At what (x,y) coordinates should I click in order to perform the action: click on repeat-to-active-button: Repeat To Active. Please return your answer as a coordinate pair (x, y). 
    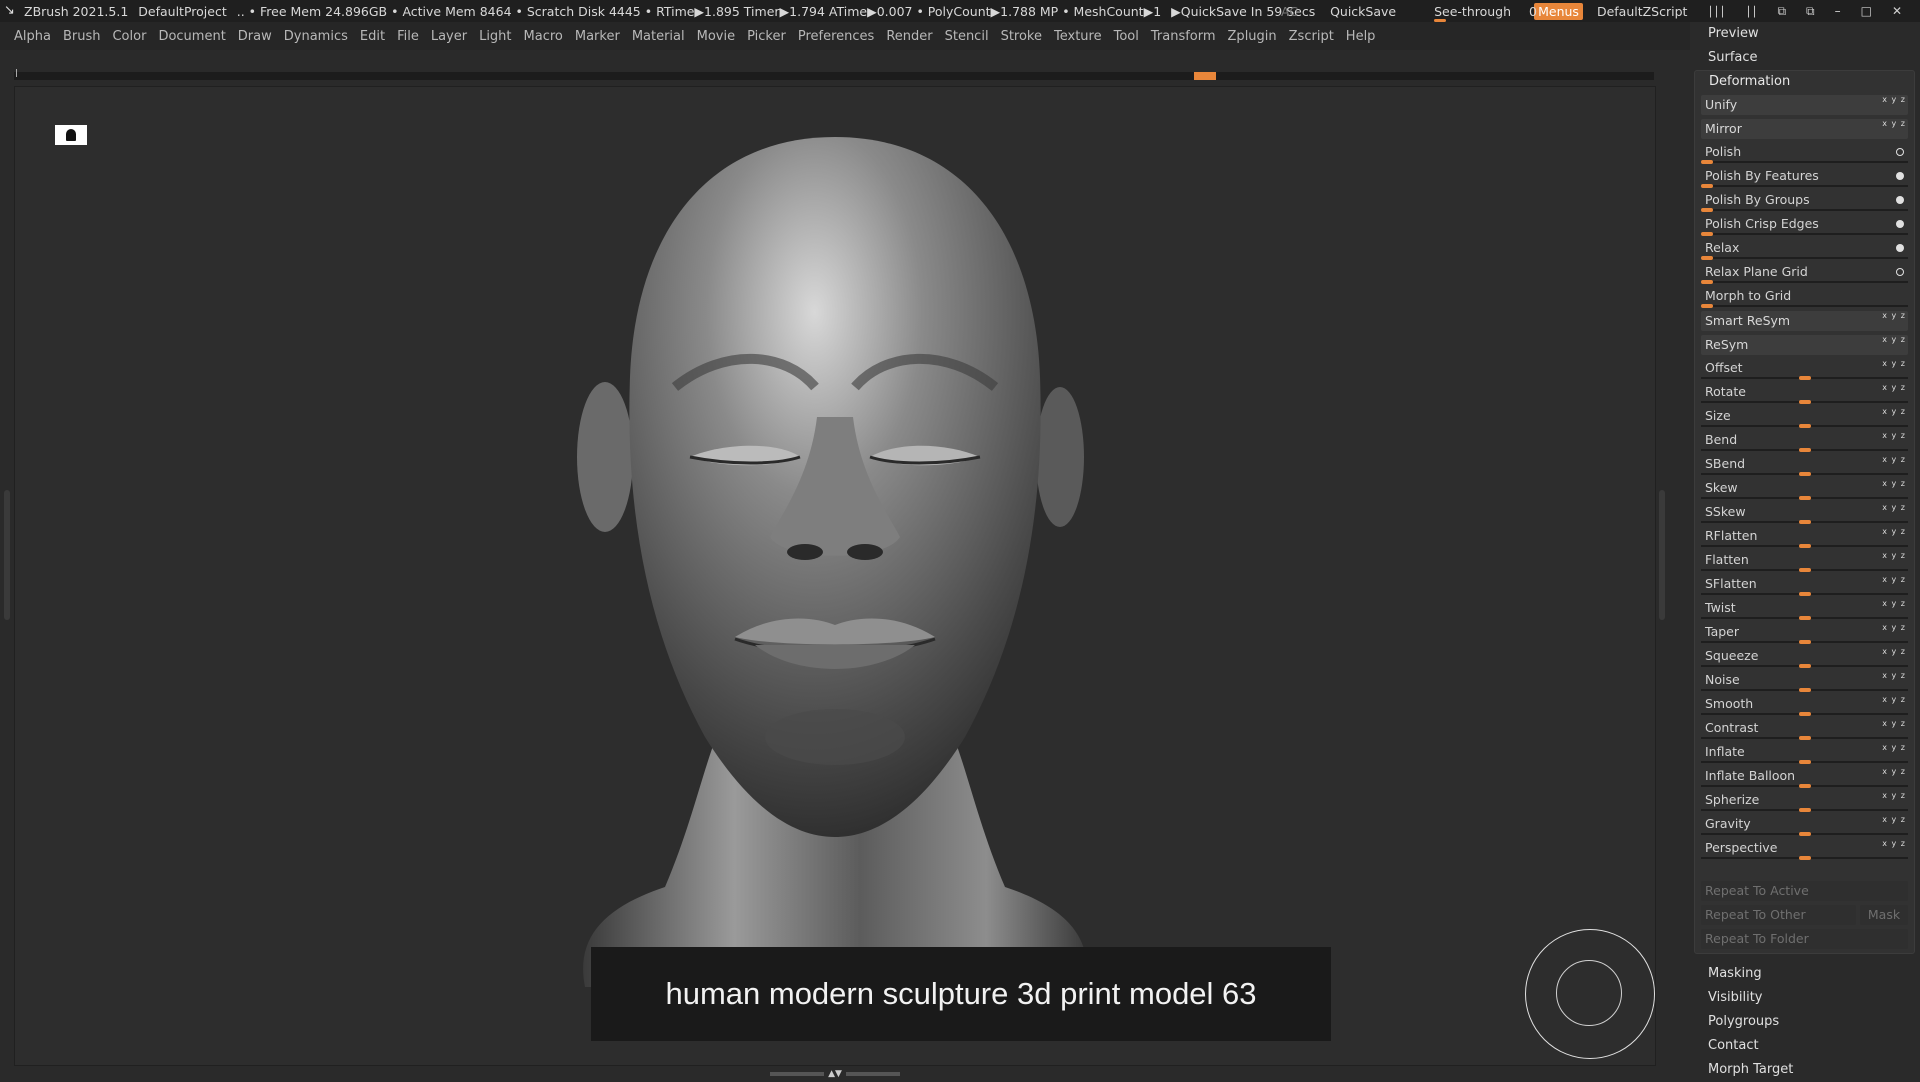
    Looking at the image, I should click on (1804, 891).